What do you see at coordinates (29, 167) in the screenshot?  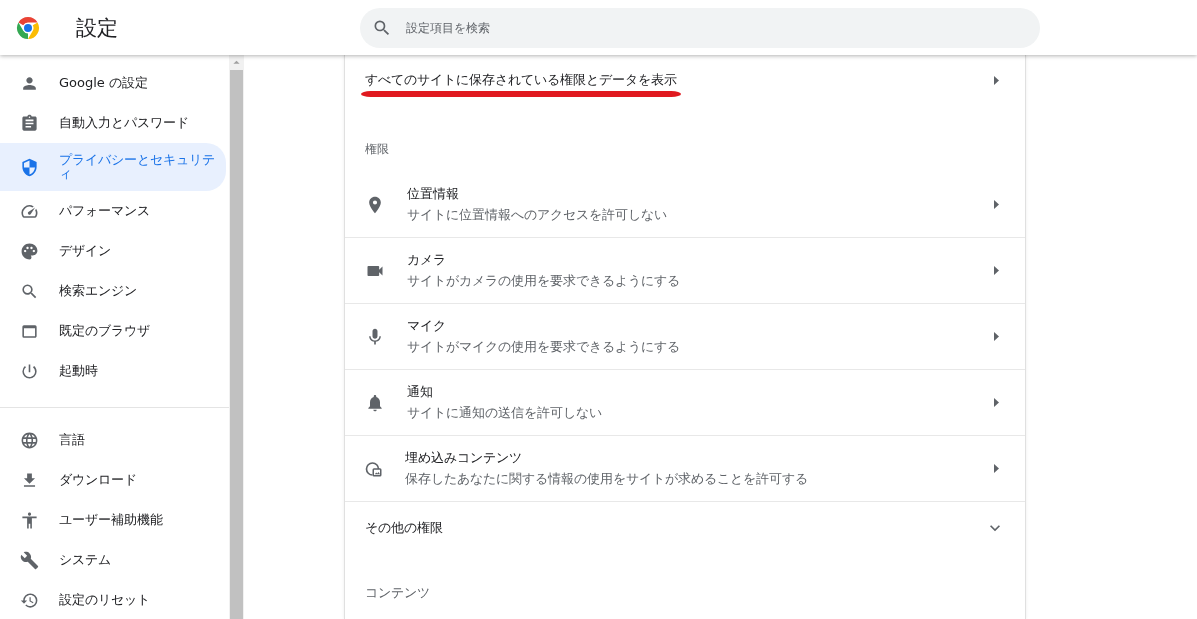 I see `shield-icon` at bounding box center [29, 167].